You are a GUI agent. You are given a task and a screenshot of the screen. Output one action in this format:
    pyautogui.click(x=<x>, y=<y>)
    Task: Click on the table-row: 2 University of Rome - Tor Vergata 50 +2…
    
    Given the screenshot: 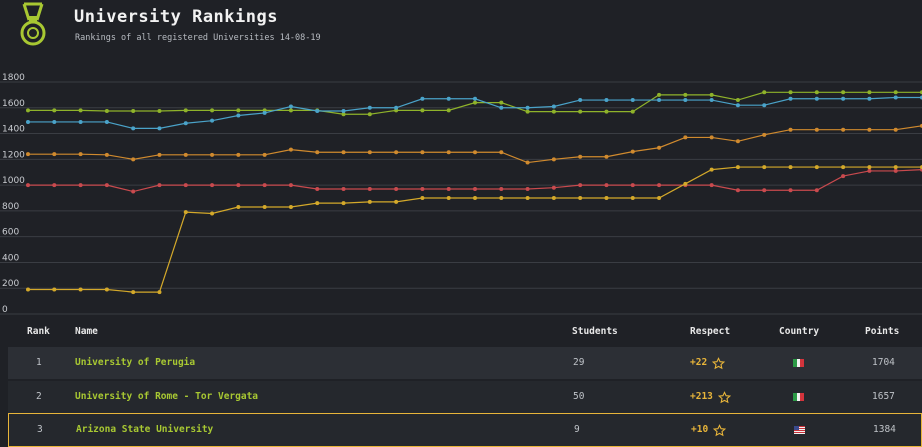 What is the action you would take?
    pyautogui.click(x=465, y=397)
    